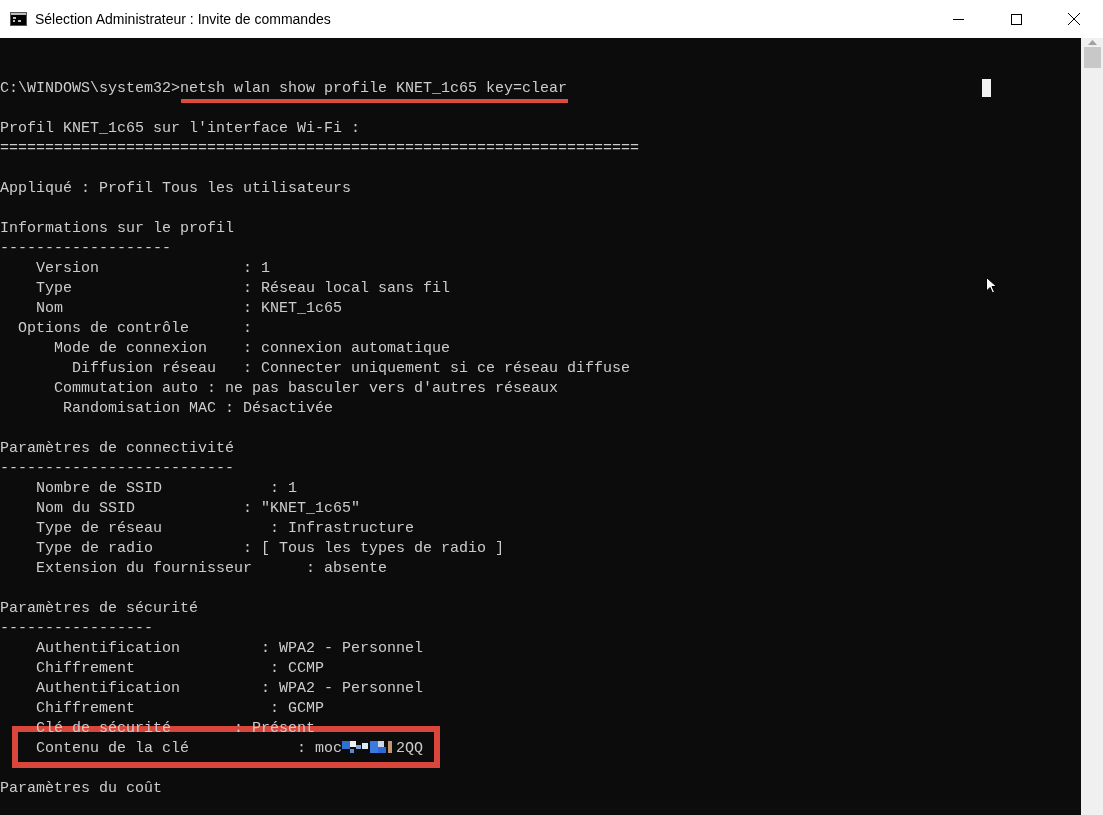 The height and width of the screenshot is (815, 1103). Describe the element at coordinates (198, 408) in the screenshot. I see `console-line: Randomisation MAC : Désactivée` at that location.